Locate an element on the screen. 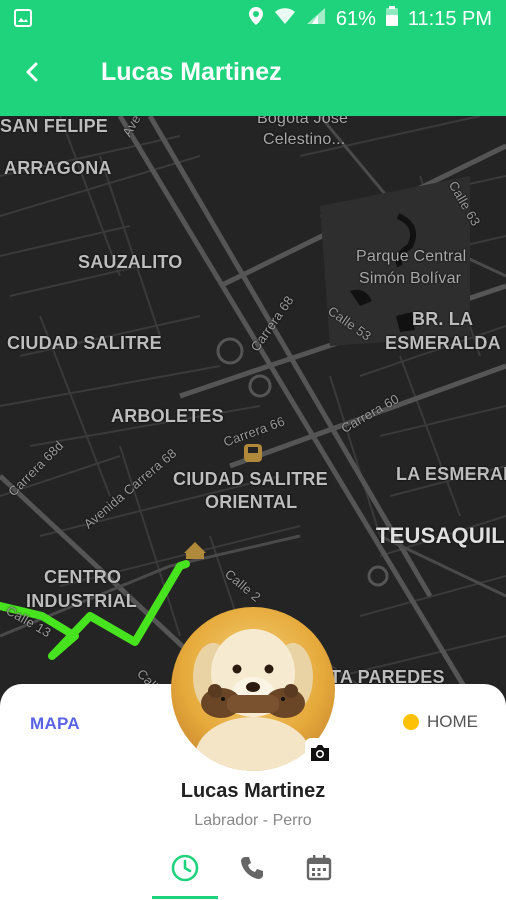  calendar-icon is located at coordinates (319, 870).